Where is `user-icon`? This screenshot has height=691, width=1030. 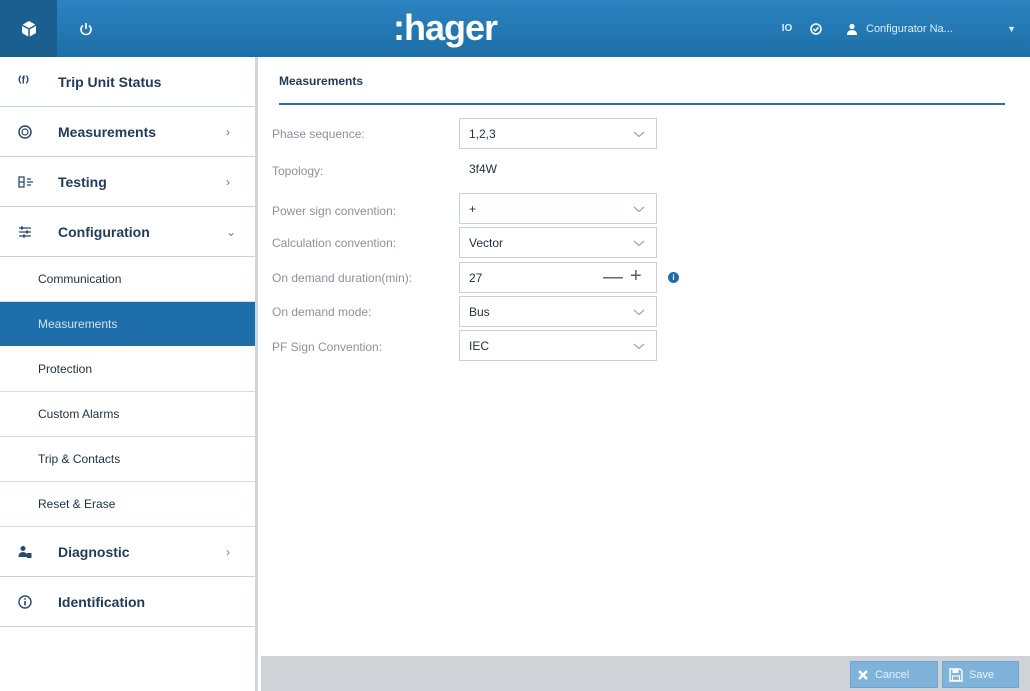 user-icon is located at coordinates (852, 29).